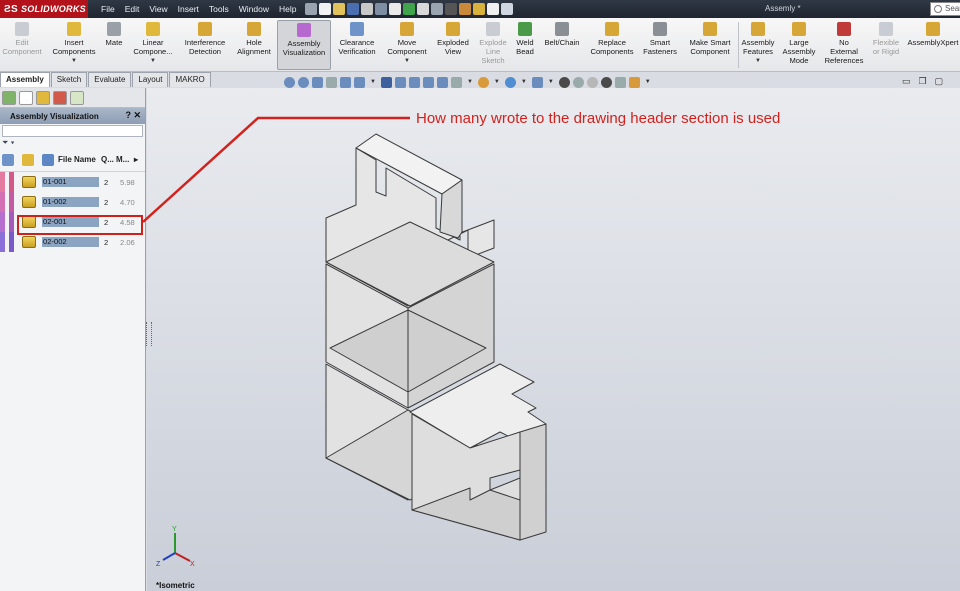 This screenshot has width=960, height=591. Describe the element at coordinates (175, 547) in the screenshot. I see `axis-triad: Y Z X` at that location.